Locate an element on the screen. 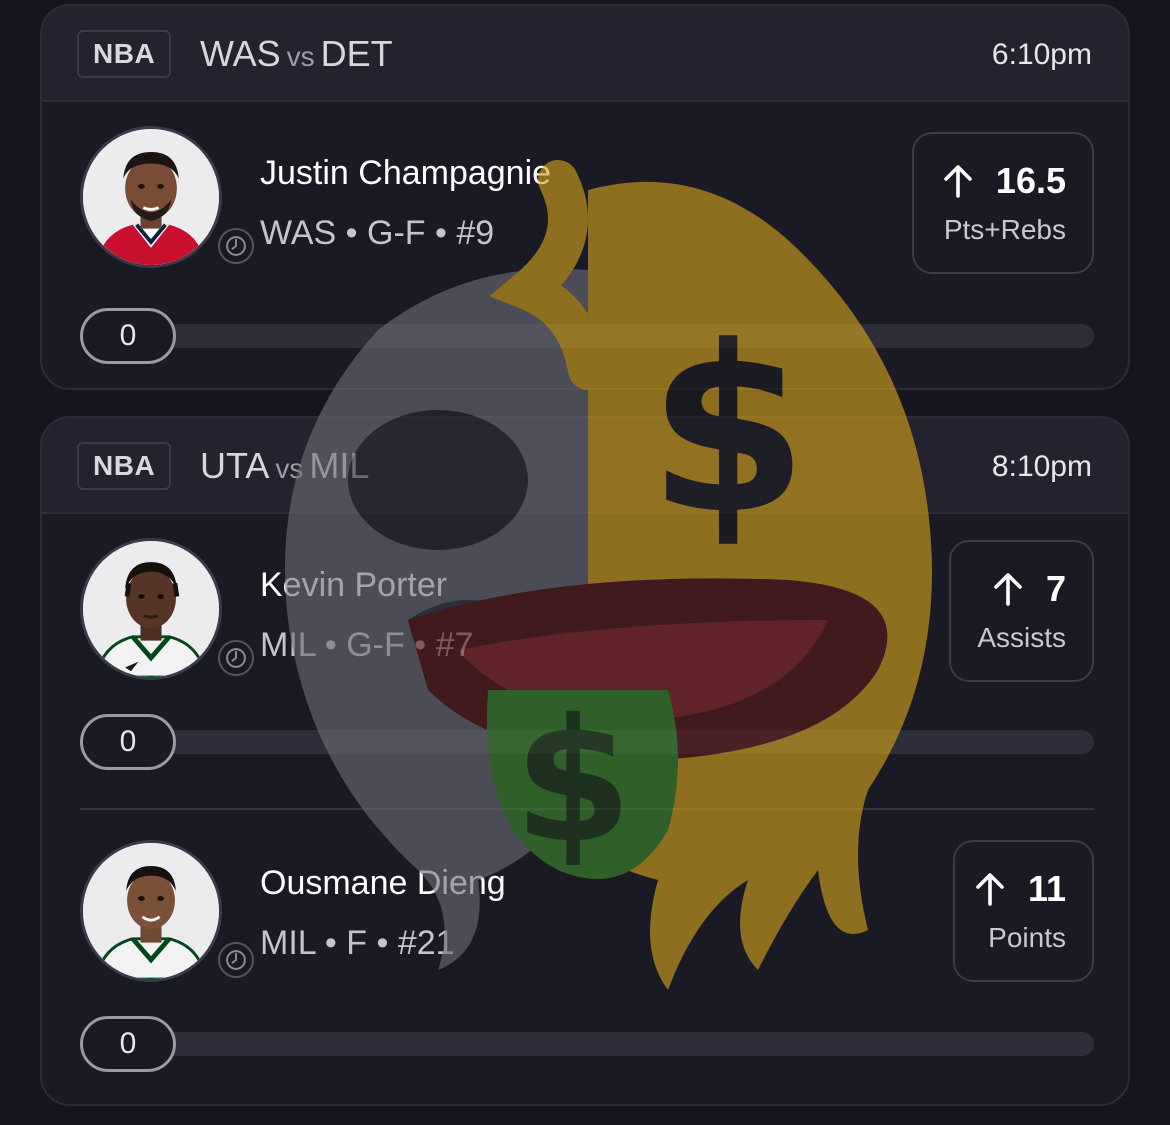 The height and width of the screenshot is (1125, 1170). stat-type: Points is located at coordinates (1027, 937).